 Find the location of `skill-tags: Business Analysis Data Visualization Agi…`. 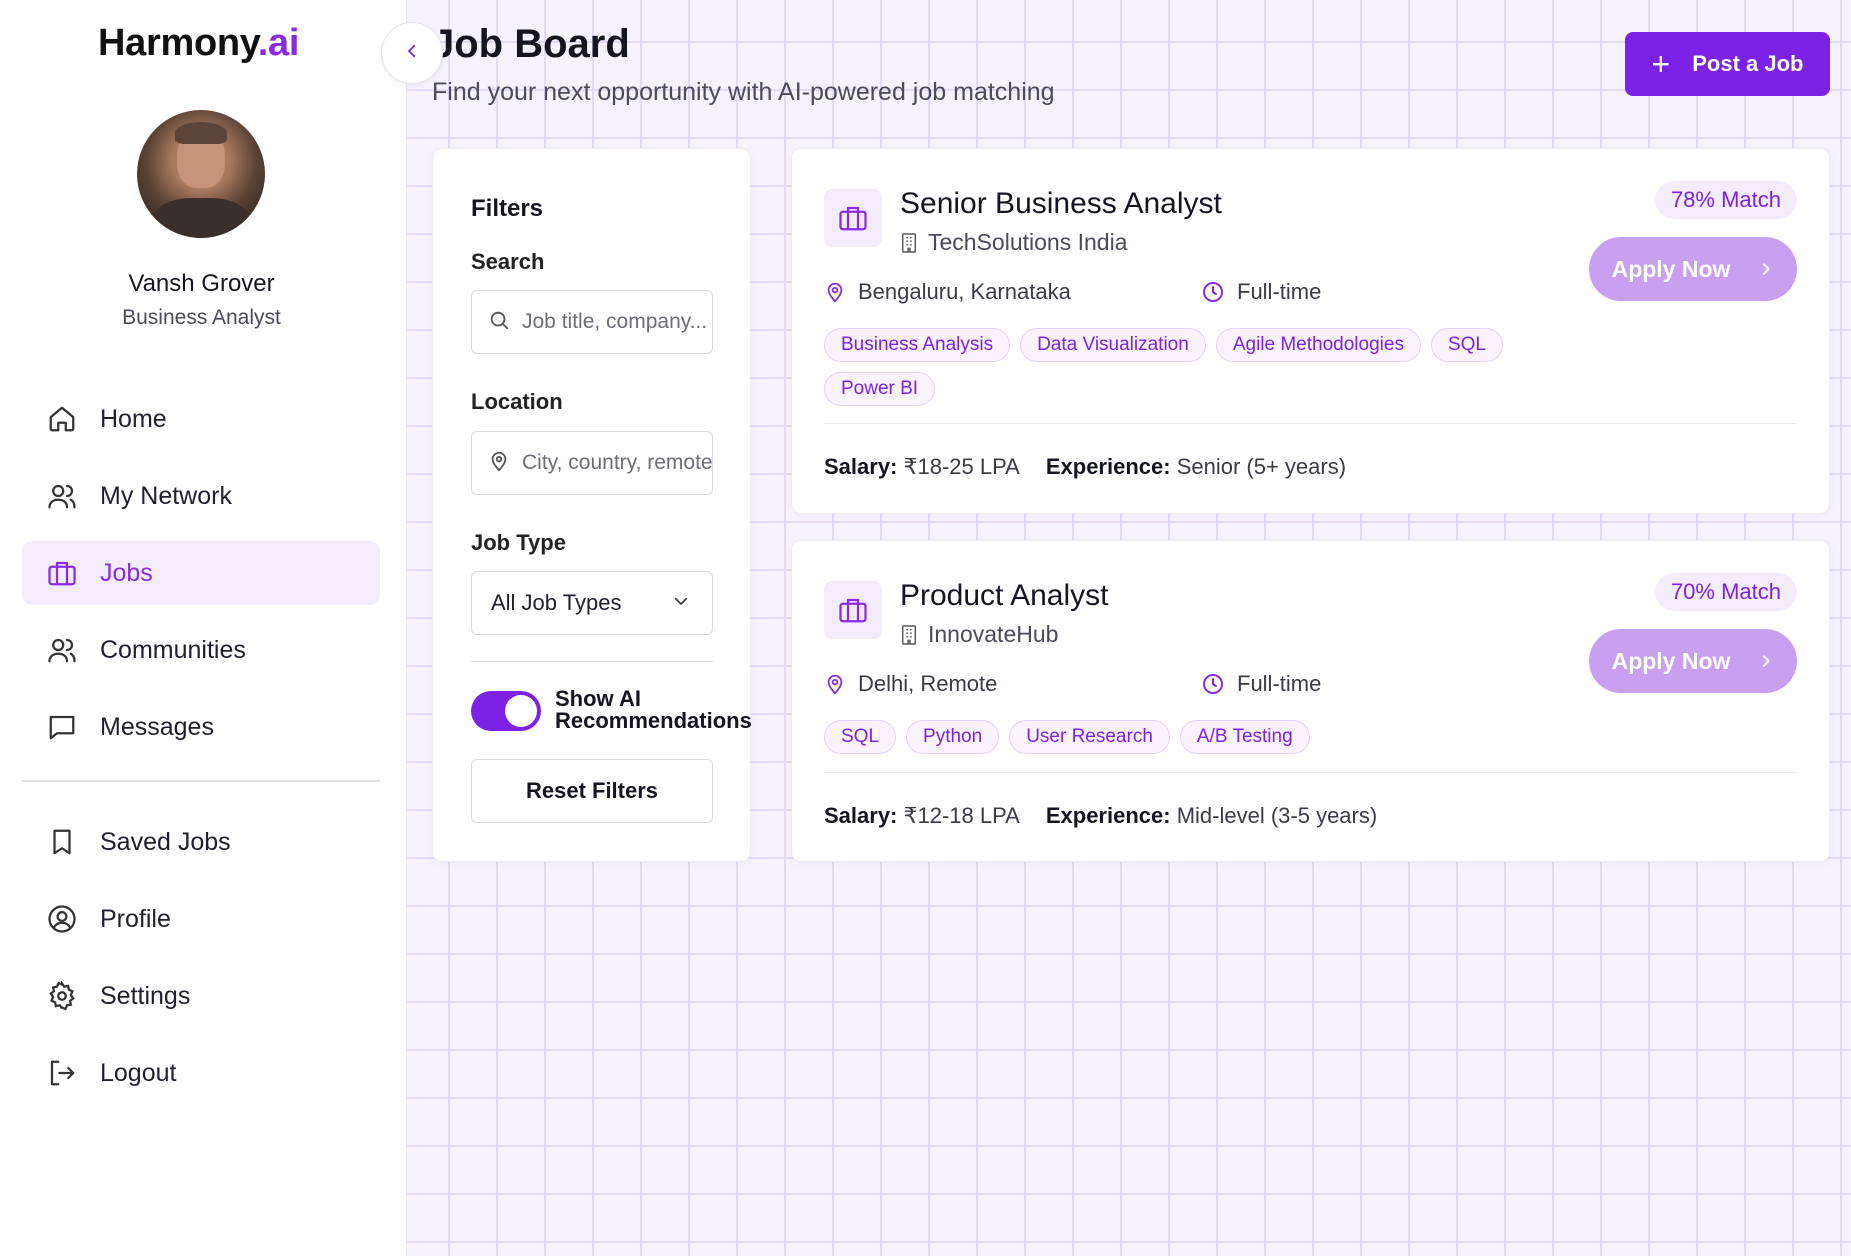

skill-tags: Business Analysis Data Visualization Agi… is located at coordinates (1174, 367).